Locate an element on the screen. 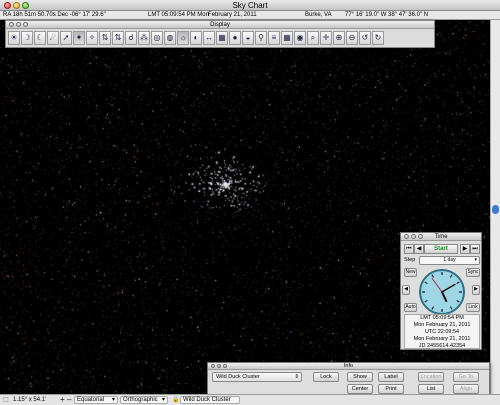 The width and height of the screenshot is (500, 405). lock-label: Lock is located at coordinates (326, 377).